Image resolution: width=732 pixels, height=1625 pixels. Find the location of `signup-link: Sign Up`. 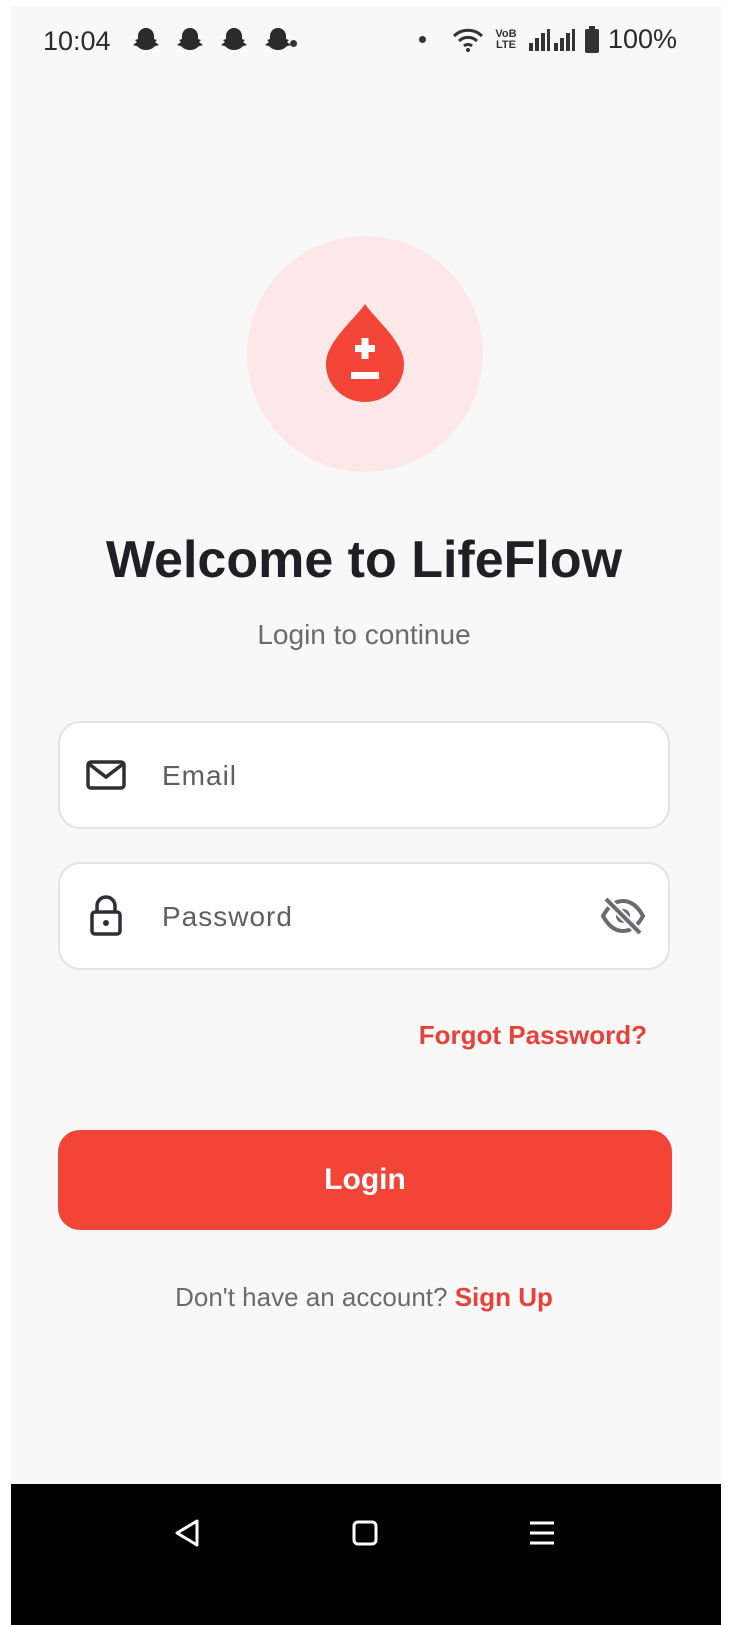

signup-link: Sign Up is located at coordinates (504, 1297).